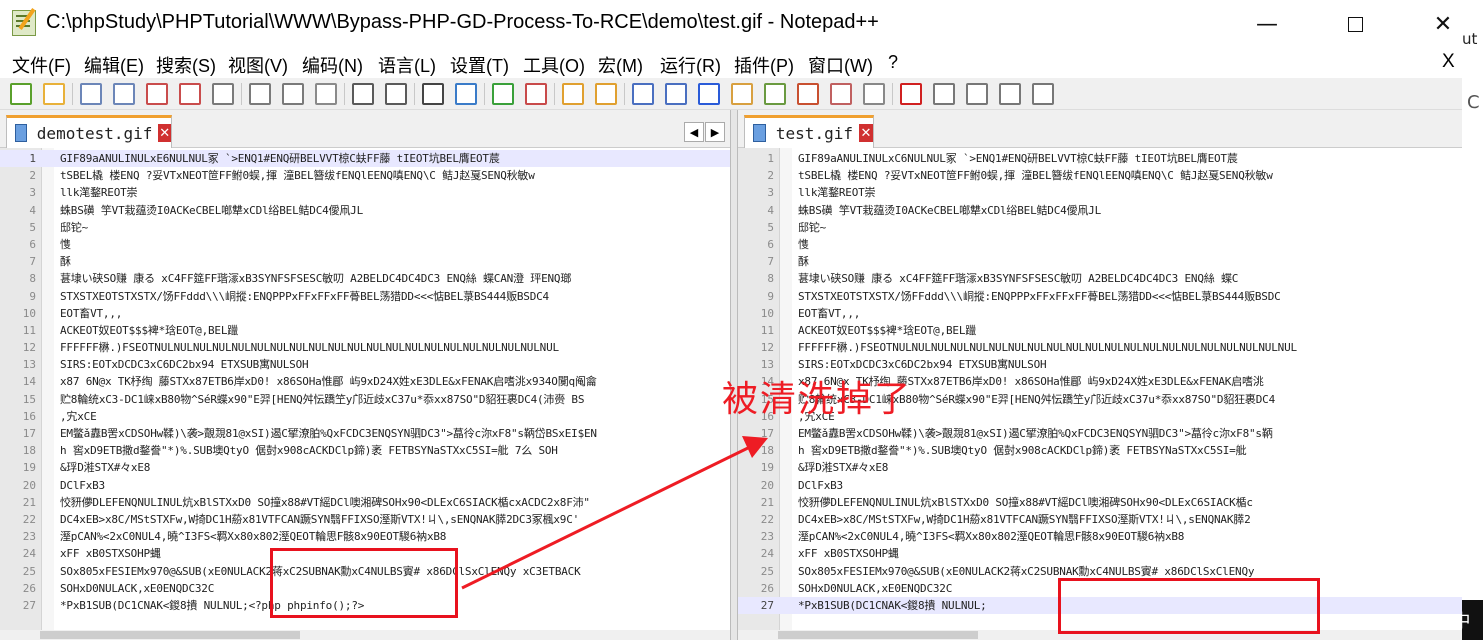 The image size is (1483, 640). Describe the element at coordinates (841, 94) in the screenshot. I see `folder-workspace-icon` at that location.